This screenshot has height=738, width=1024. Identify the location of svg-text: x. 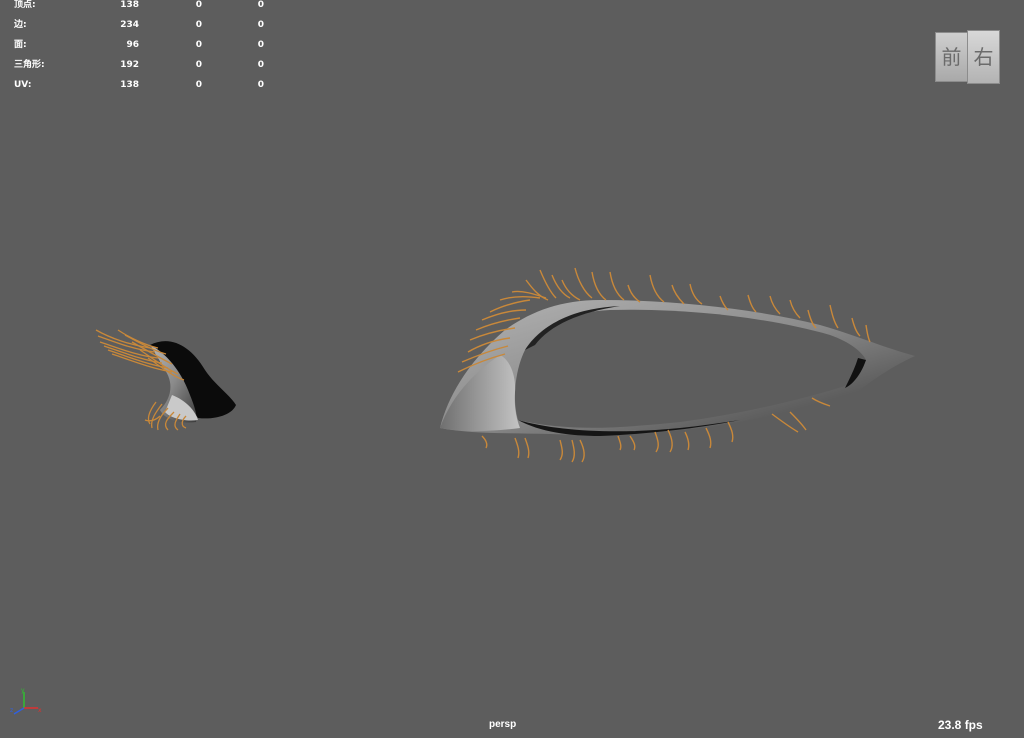
(40, 710).